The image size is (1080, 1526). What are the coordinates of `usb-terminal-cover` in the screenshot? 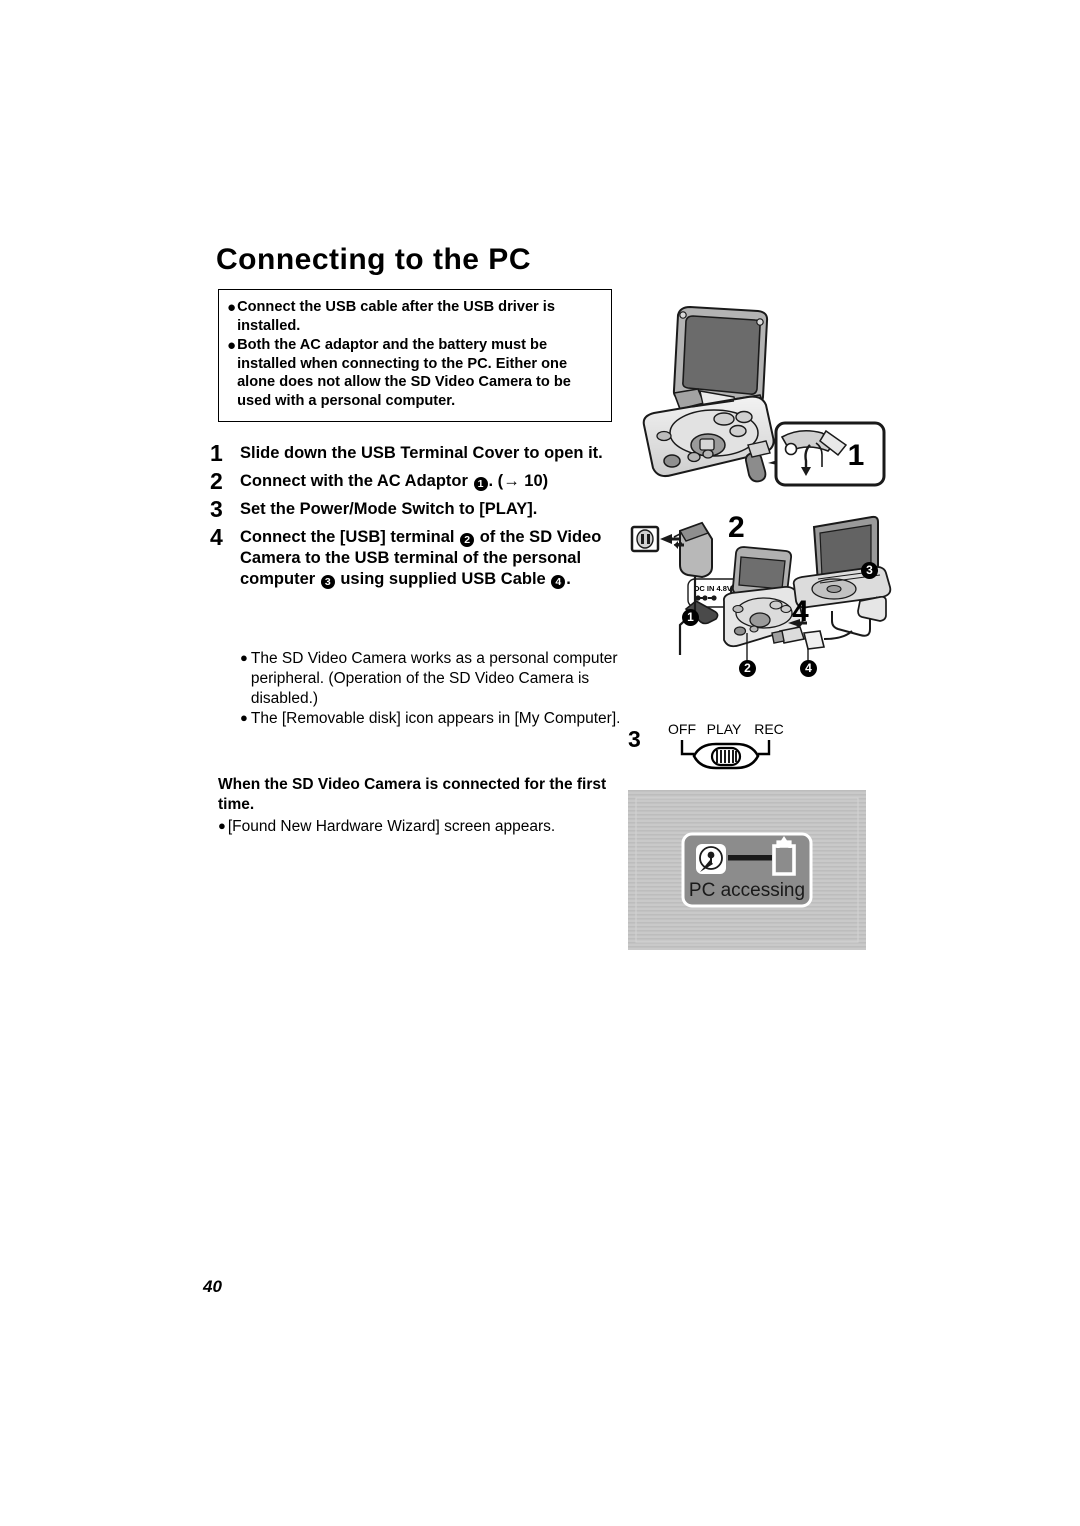 It's located at (757, 461).